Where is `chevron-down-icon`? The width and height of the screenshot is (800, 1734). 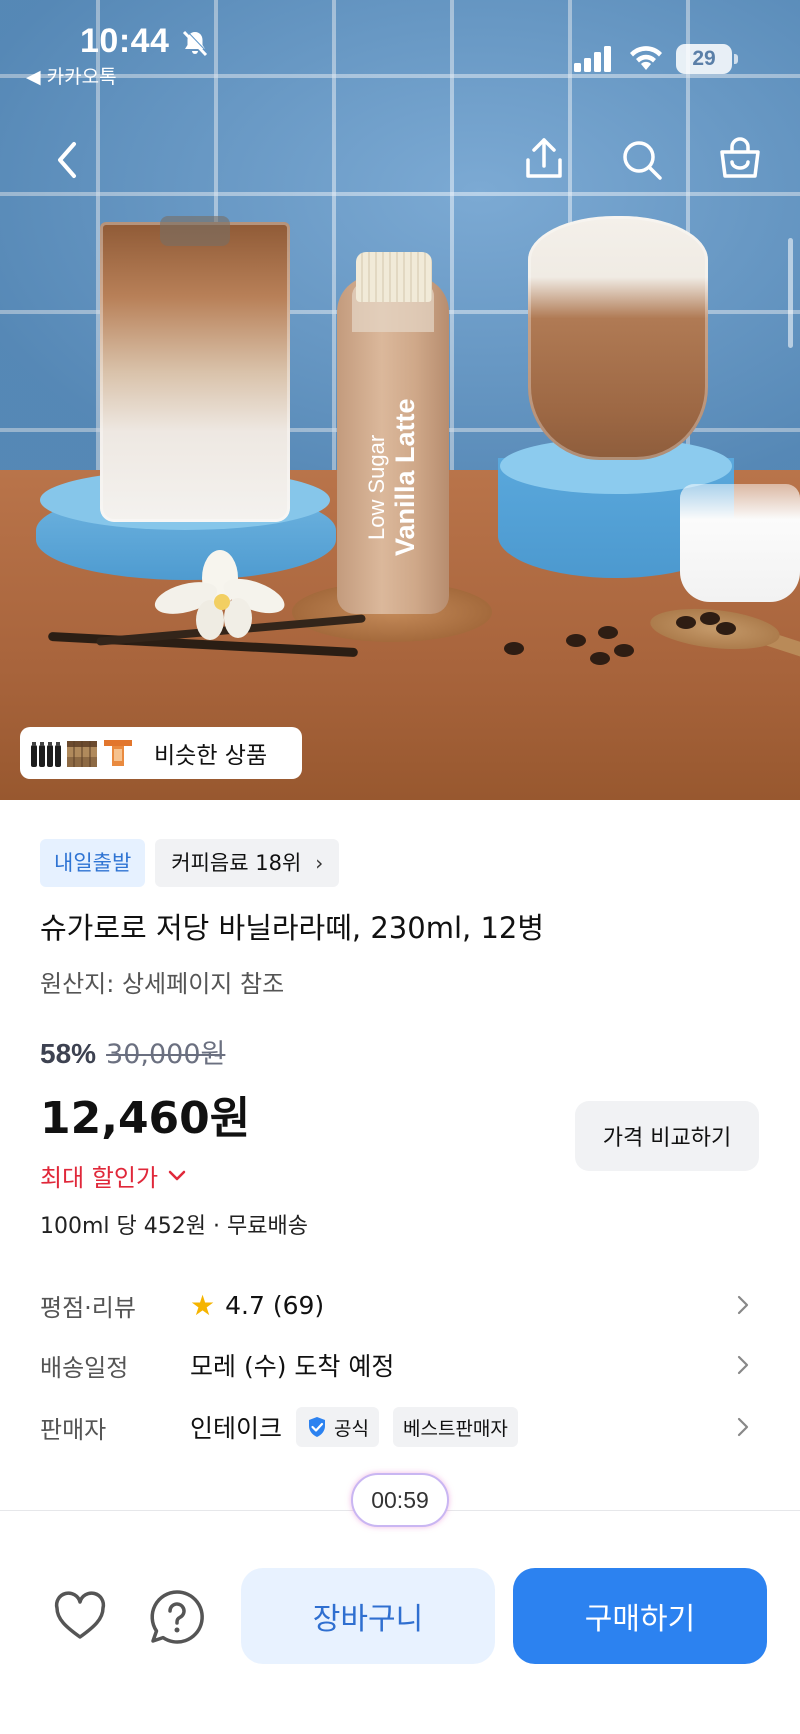 chevron-down-icon is located at coordinates (177, 1175).